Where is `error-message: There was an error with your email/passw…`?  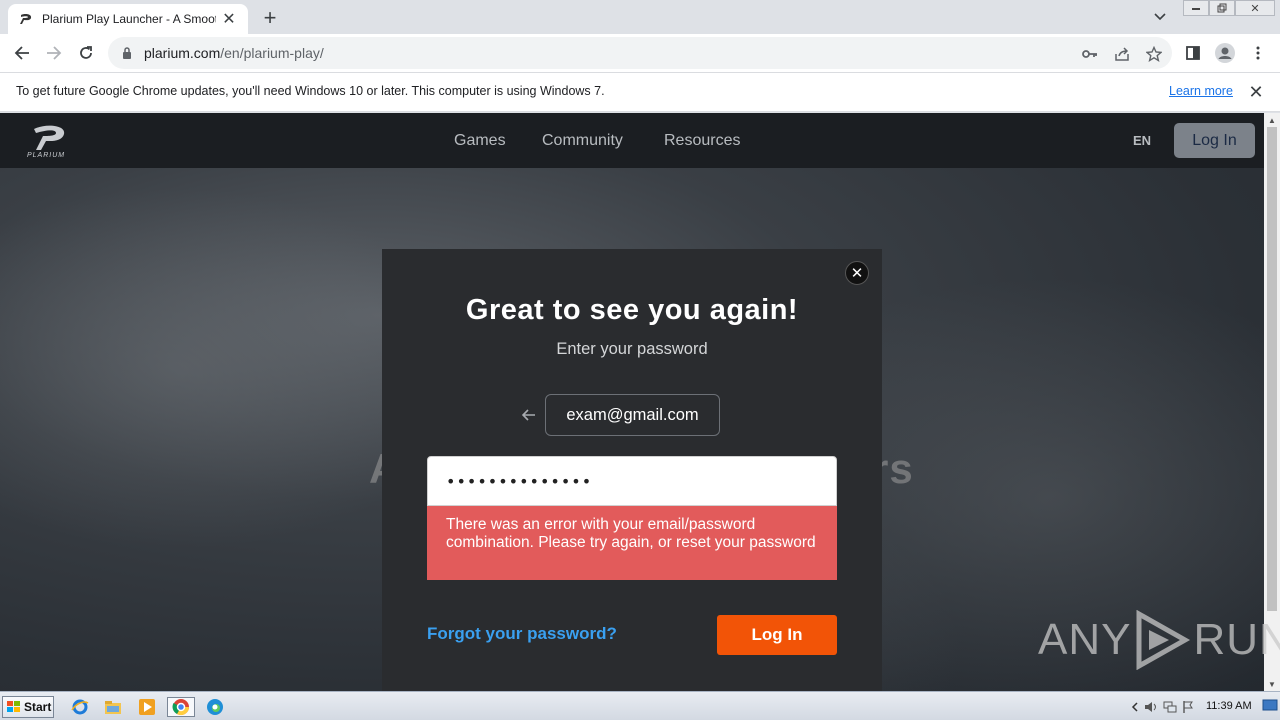
error-message: There was an error with your email/passw… is located at coordinates (632, 543).